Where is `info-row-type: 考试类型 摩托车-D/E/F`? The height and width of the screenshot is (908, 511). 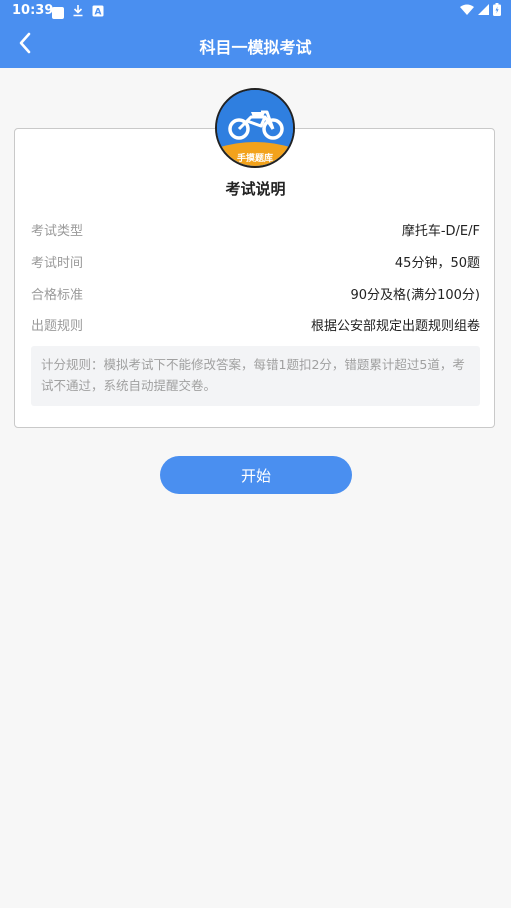
info-row-type: 考试类型 摩托车-D/E/F is located at coordinates (255, 229).